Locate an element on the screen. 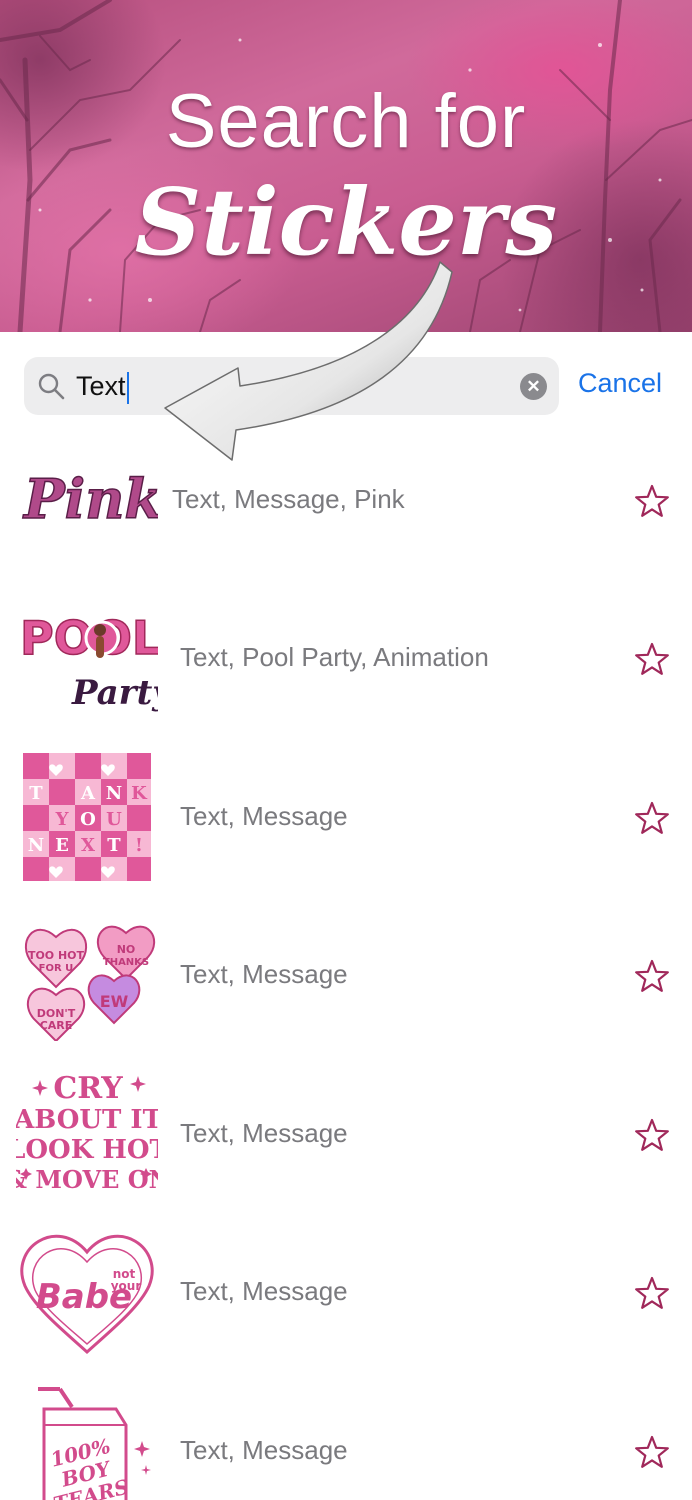 The height and width of the screenshot is (1500, 692). sticker-candy-hearts-thumbnail: TOO HOT FOR U NO THANKS DON'T CARE EW is located at coordinates (89, 983).